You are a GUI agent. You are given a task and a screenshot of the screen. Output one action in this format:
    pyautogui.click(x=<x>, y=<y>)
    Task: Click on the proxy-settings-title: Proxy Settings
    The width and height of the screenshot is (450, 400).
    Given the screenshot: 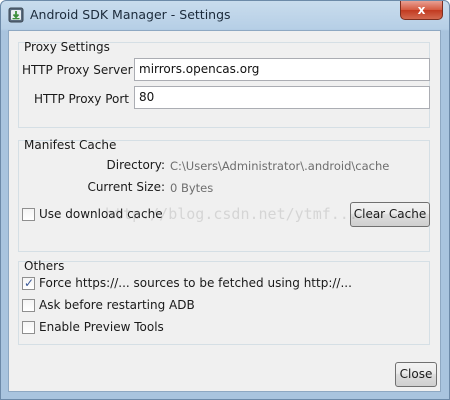 What is the action you would take?
    pyautogui.click(x=67, y=47)
    